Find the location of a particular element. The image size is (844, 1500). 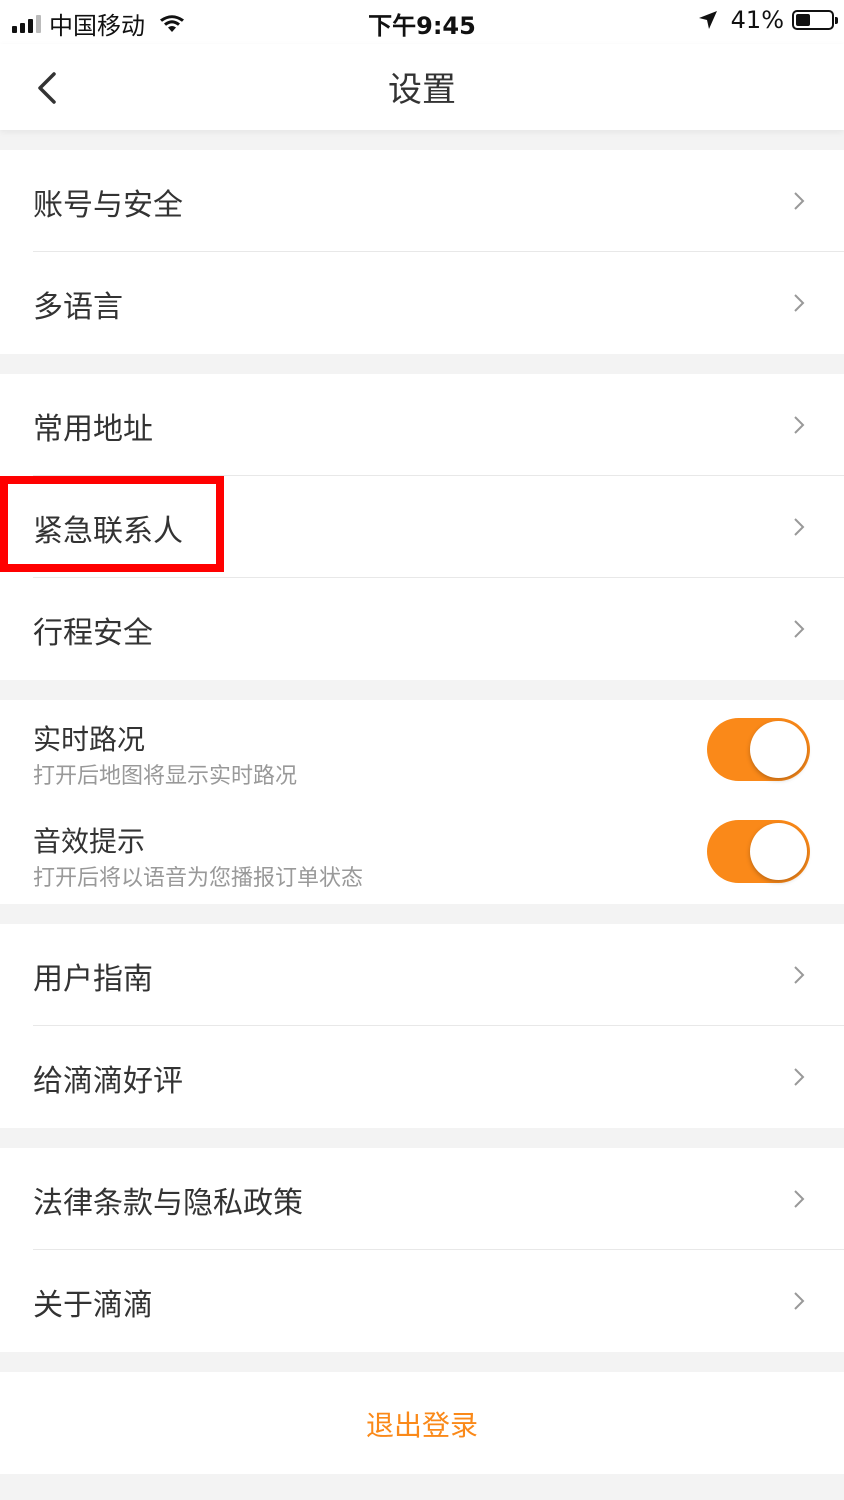

settings-item-language: 多语言 is located at coordinates (422, 303).